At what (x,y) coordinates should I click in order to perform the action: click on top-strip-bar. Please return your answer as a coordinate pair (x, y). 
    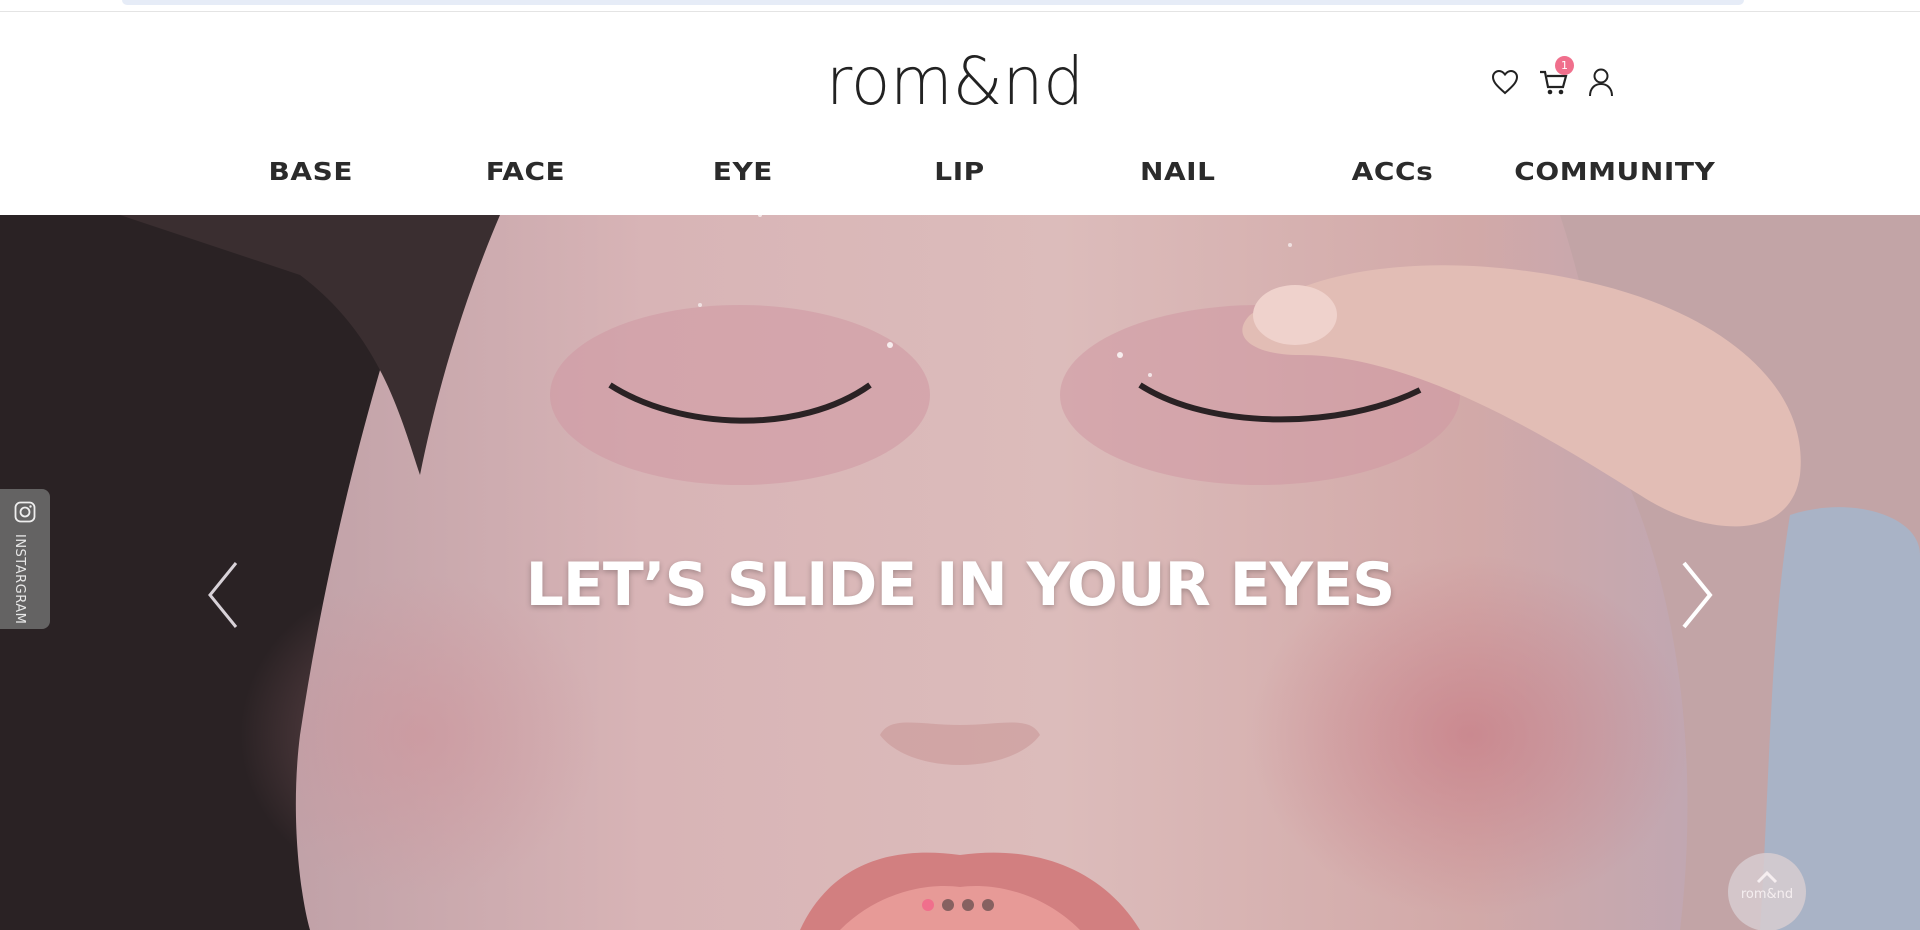
    Looking at the image, I should click on (933, 2).